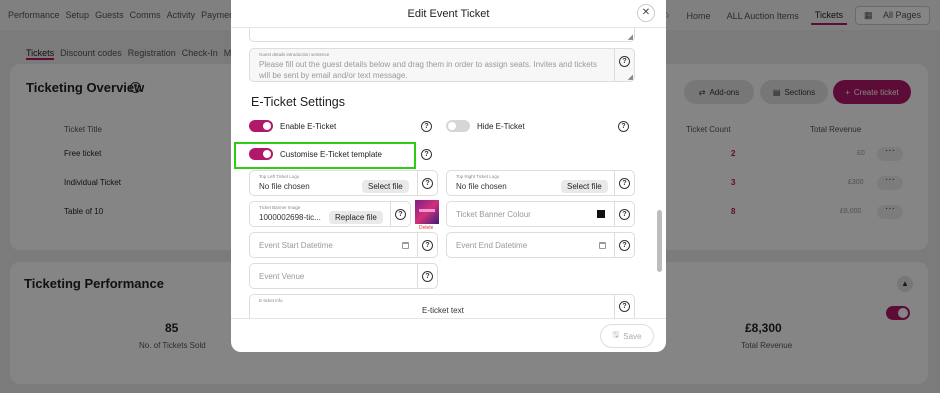  Describe the element at coordinates (284, 186) in the screenshot. I see `top-left-logo-value: No file chosen` at that location.